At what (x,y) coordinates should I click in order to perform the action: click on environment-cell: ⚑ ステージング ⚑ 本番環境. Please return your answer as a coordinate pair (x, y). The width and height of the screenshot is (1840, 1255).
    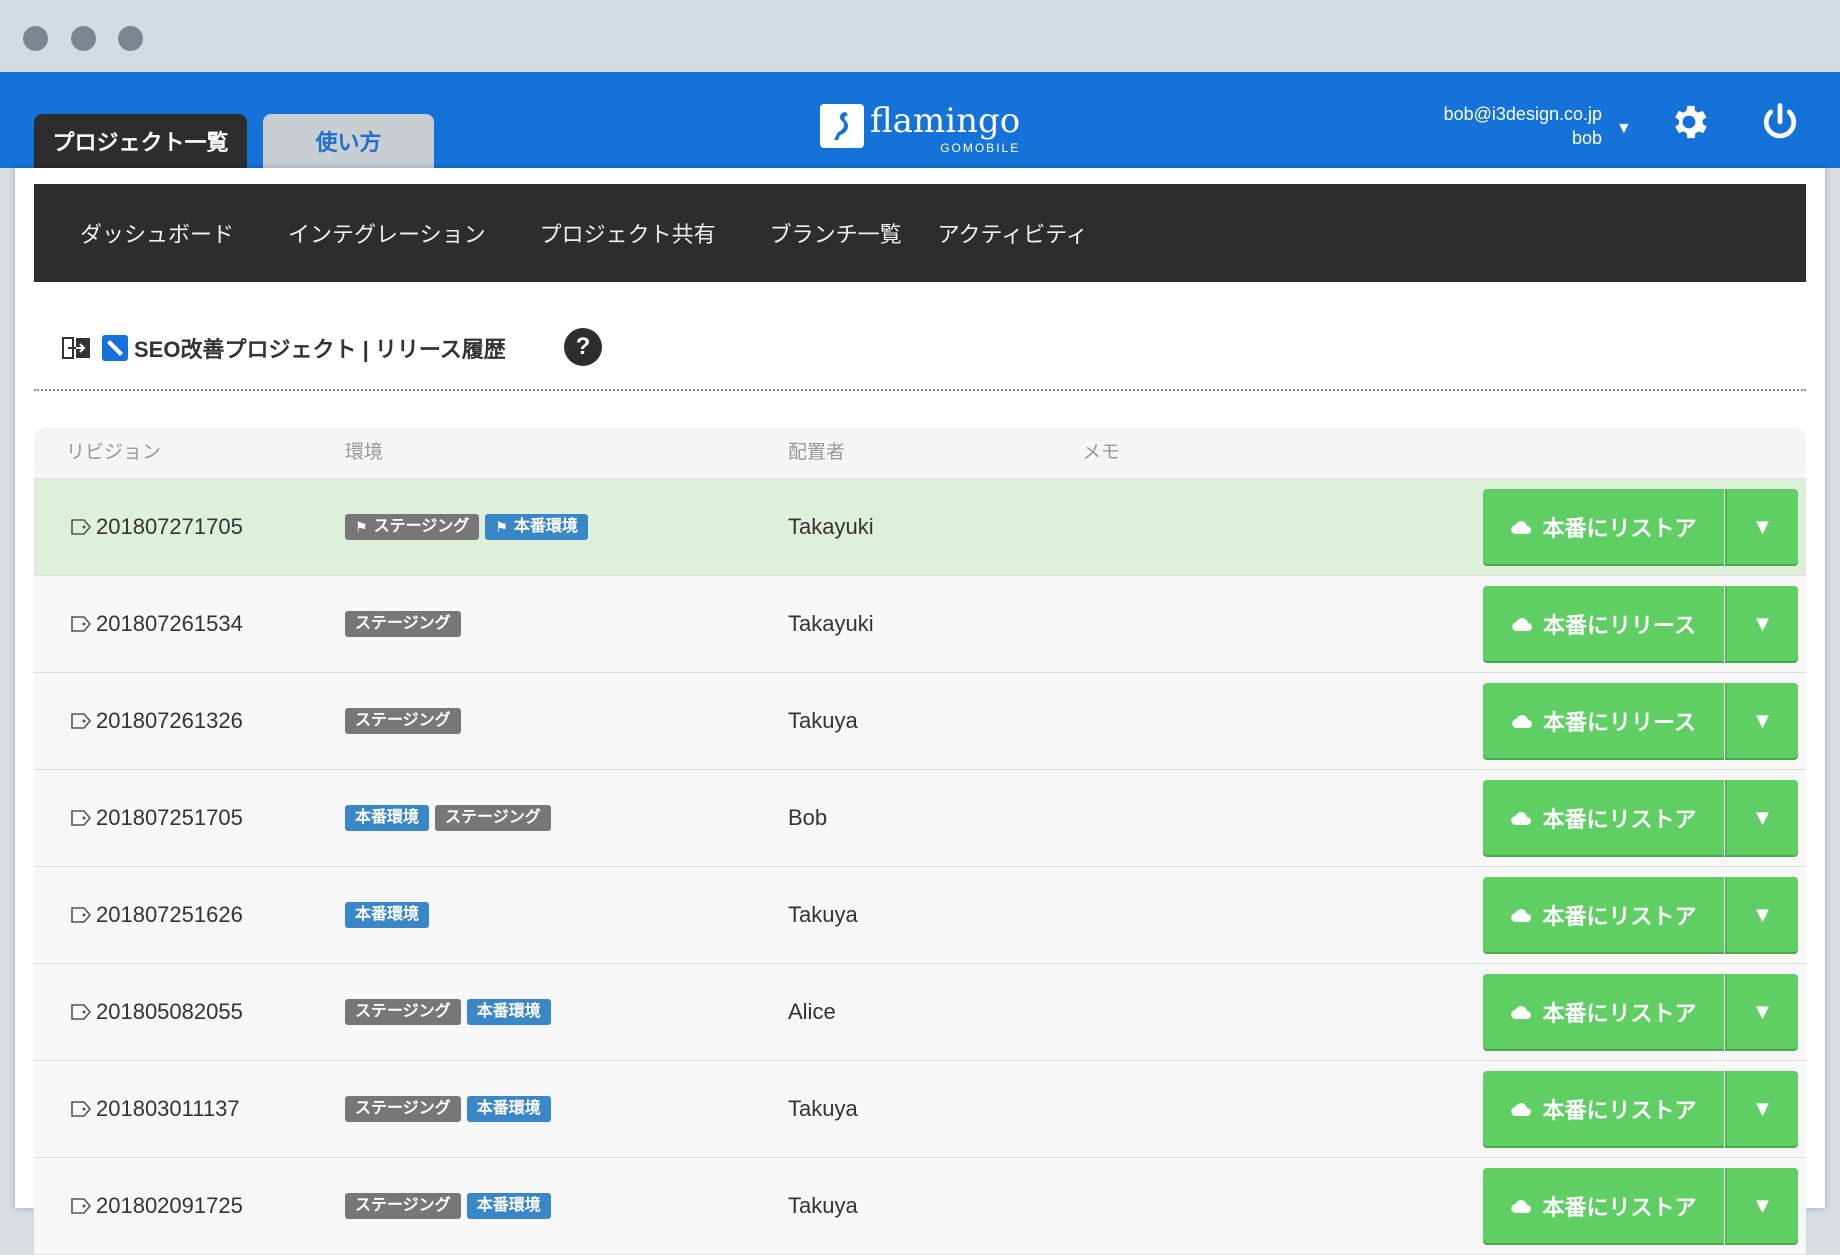
    Looking at the image, I should click on (469, 527).